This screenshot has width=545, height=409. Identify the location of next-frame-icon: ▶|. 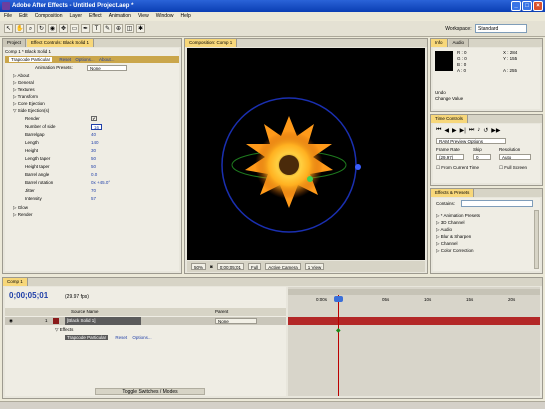
(463, 130).